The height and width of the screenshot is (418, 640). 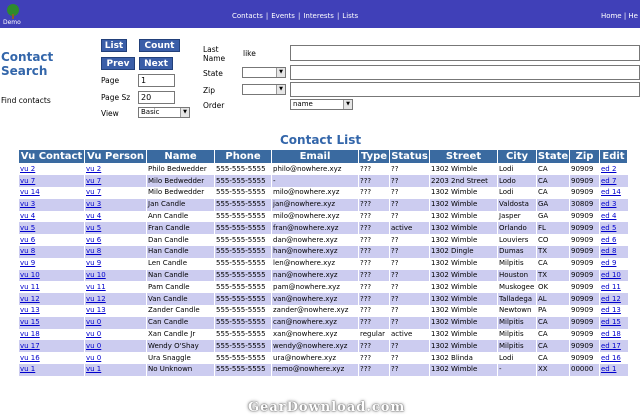 I want to click on column-header-street: Street, so click(x=463, y=156).